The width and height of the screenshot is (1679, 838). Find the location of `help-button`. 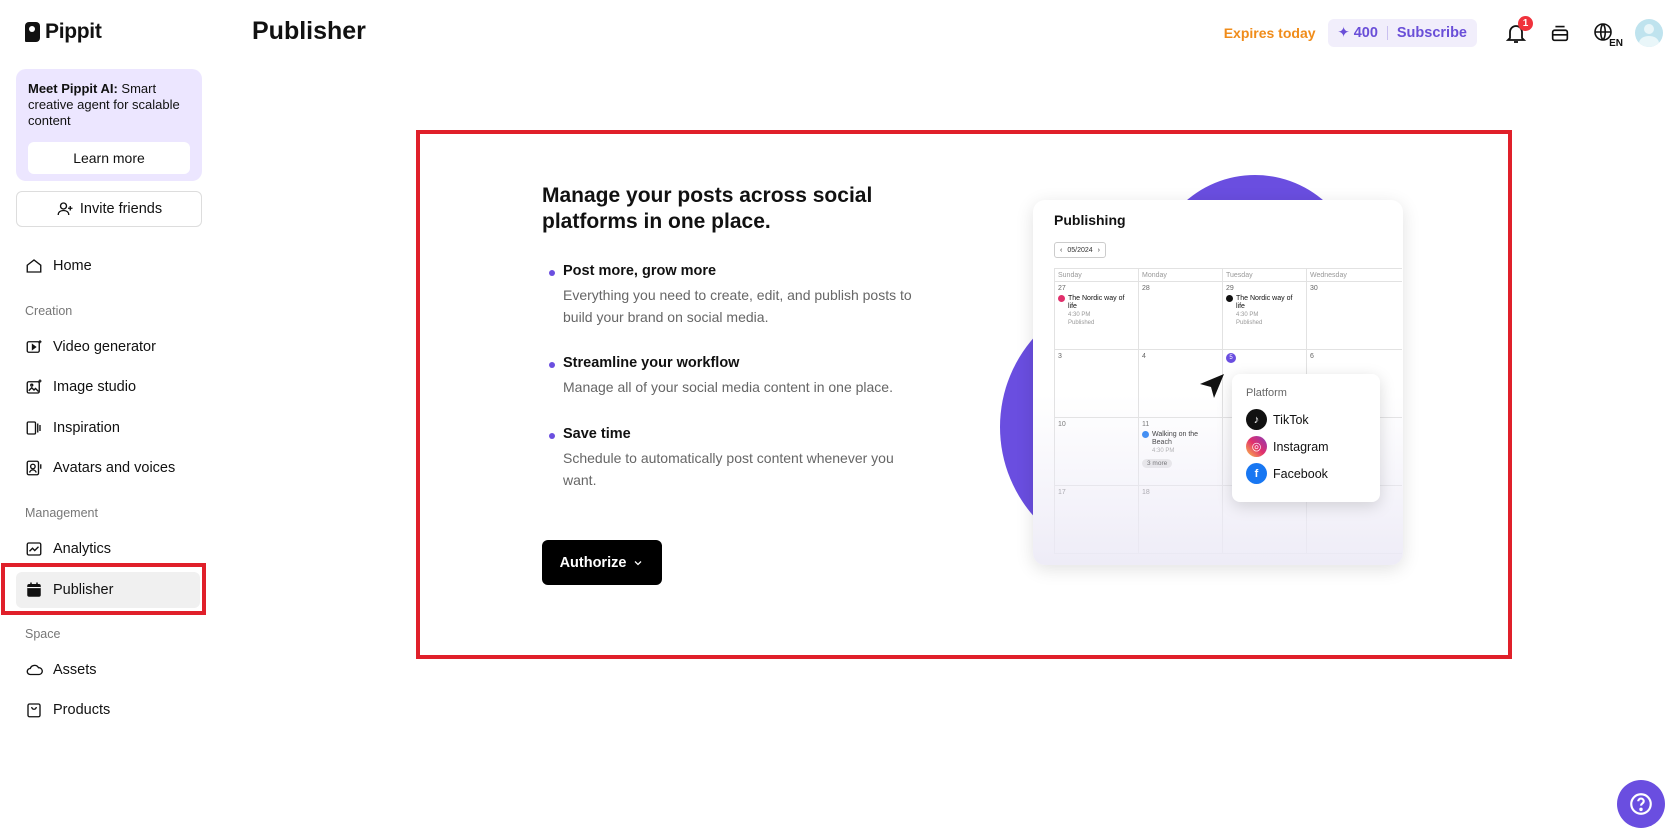

help-button is located at coordinates (1641, 804).